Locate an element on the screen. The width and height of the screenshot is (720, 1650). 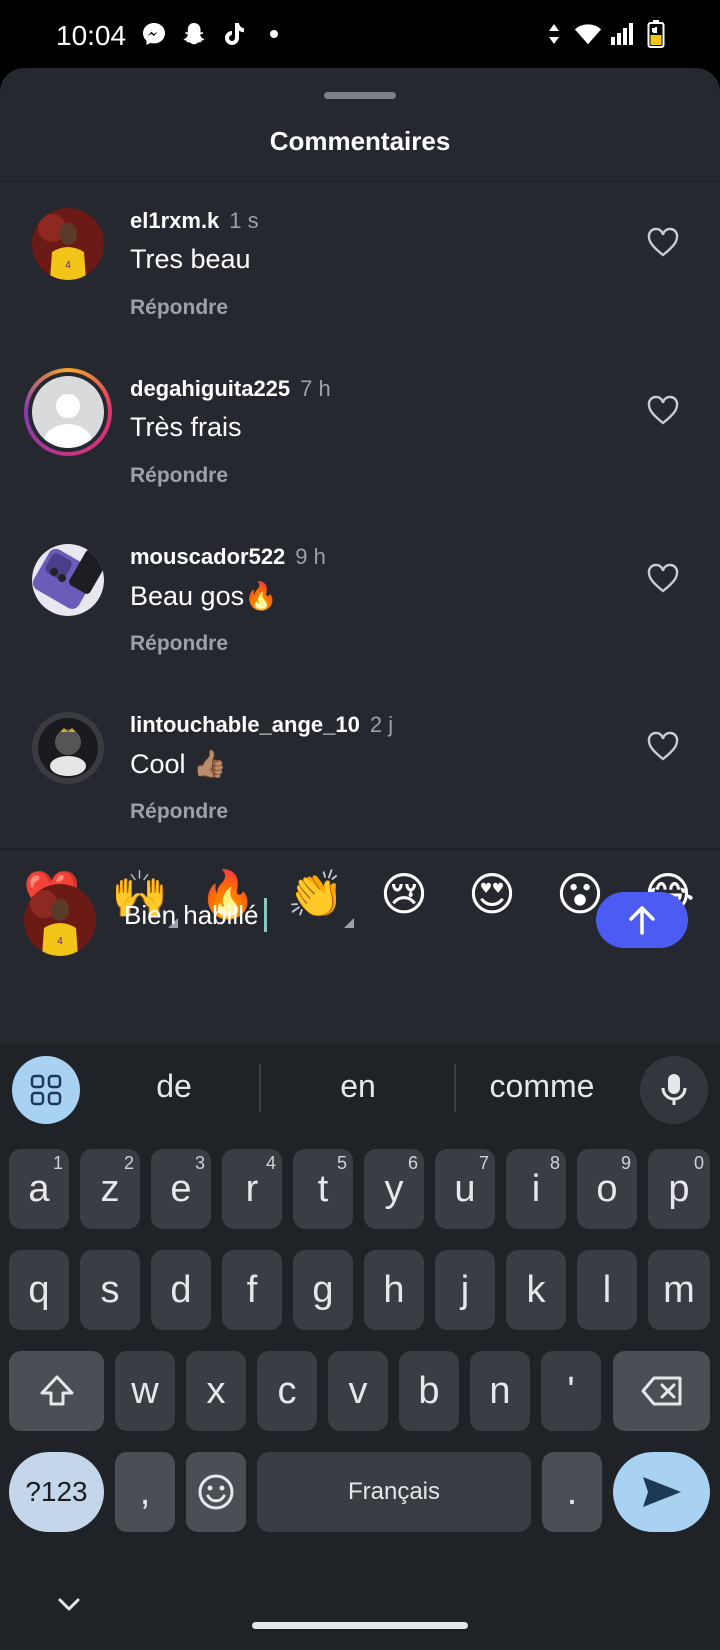
key-m: m is located at coordinates (679, 1290).